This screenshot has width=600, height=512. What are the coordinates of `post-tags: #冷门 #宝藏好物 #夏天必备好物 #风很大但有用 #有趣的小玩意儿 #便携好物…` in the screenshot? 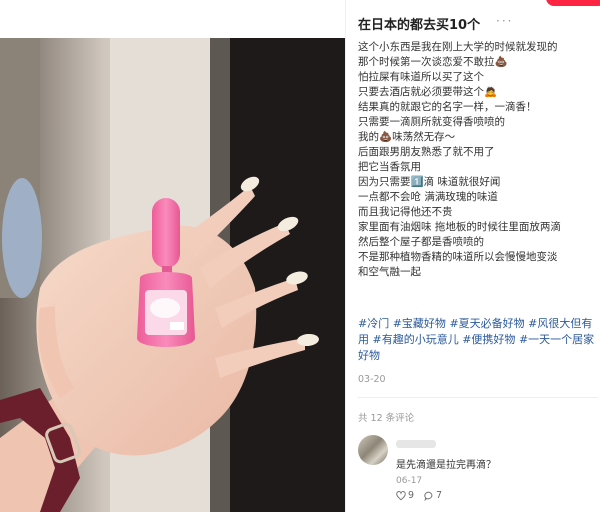 It's located at (478, 340).